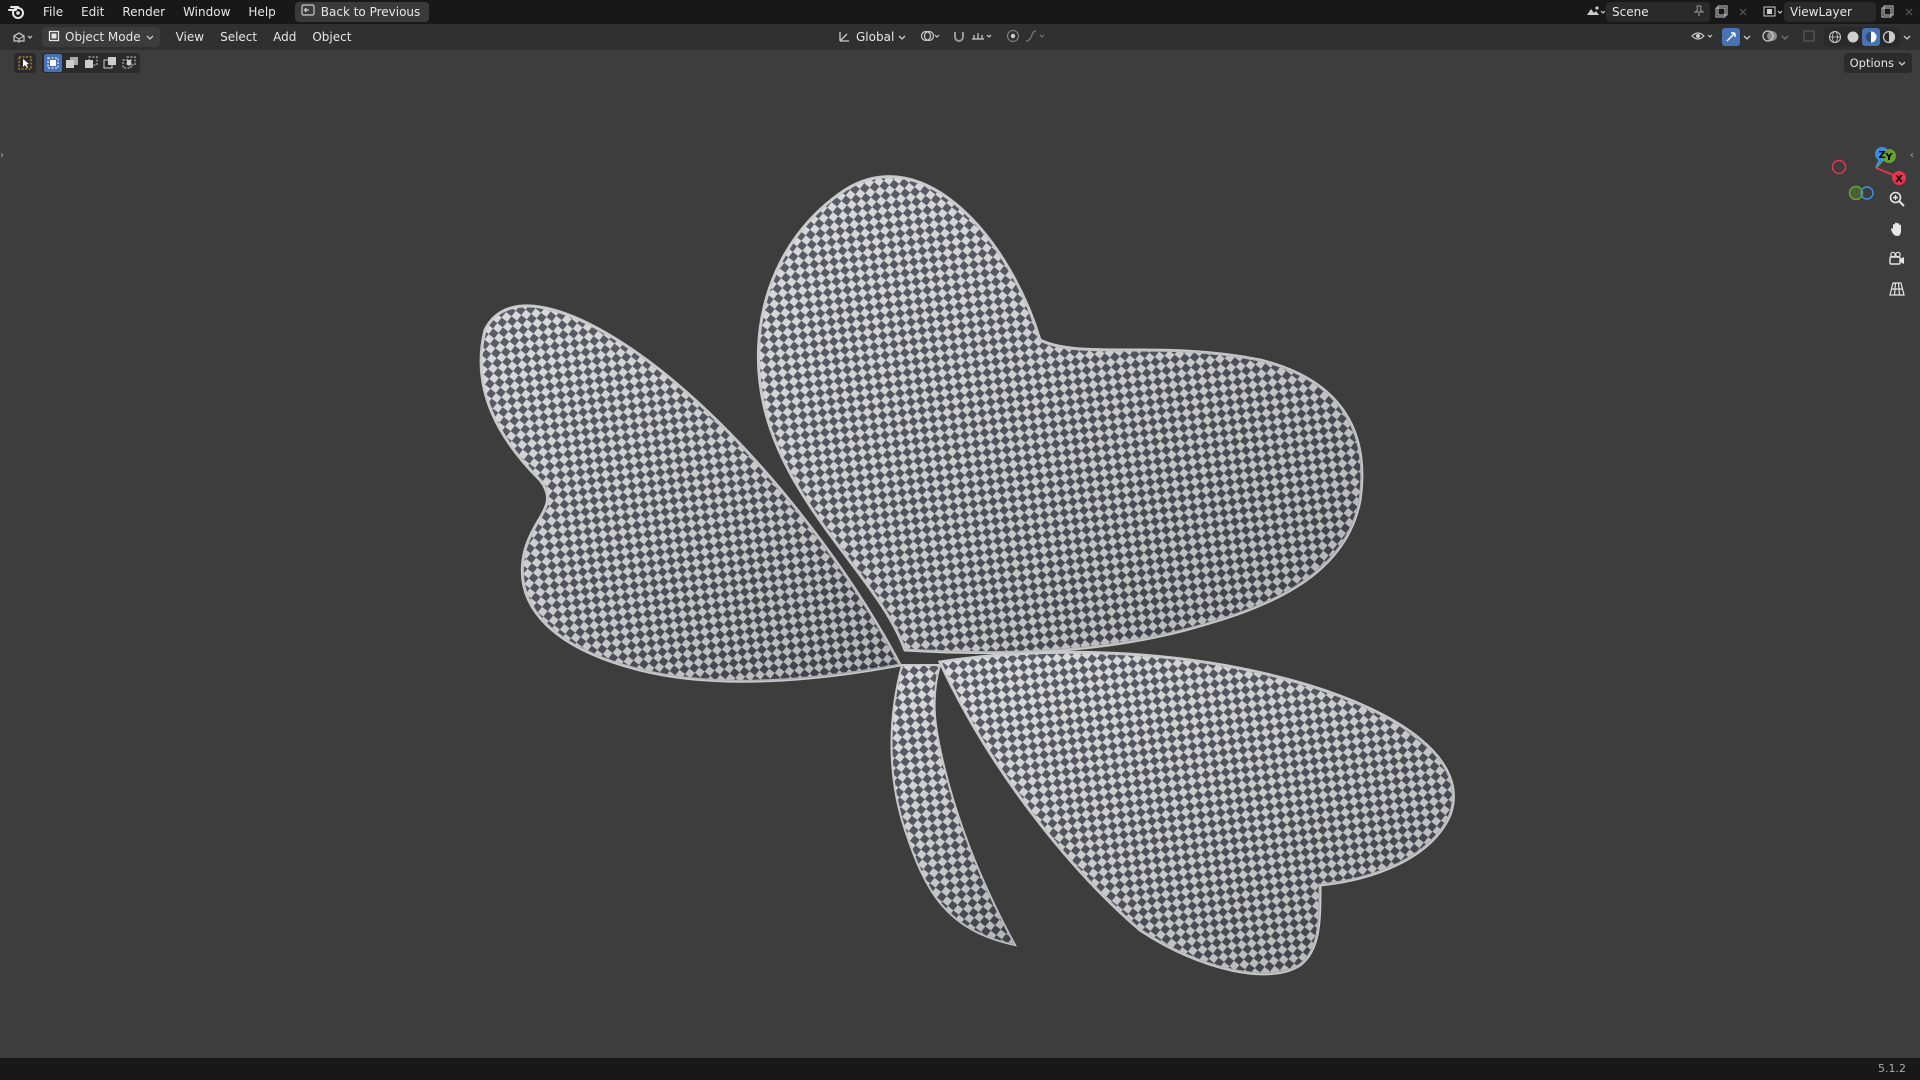 The width and height of the screenshot is (1920, 1080). I want to click on menu-render: Render, so click(143, 12).